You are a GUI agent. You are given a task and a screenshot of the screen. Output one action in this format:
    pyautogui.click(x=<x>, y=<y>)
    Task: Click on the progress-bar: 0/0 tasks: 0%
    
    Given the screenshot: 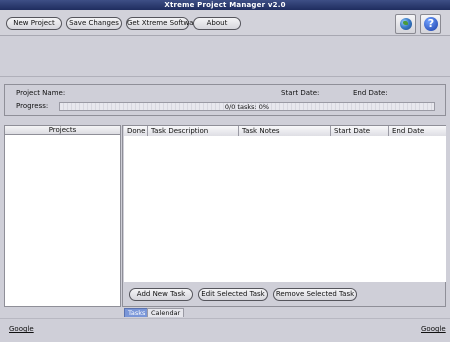 What is the action you would take?
    pyautogui.click(x=247, y=106)
    